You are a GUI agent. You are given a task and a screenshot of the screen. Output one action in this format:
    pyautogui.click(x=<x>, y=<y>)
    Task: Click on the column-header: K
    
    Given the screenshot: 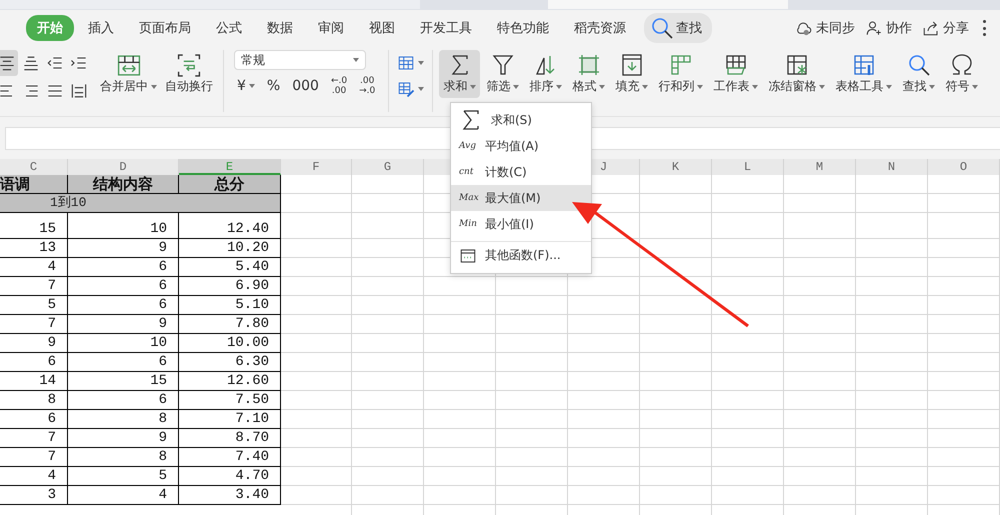 What is the action you would take?
    pyautogui.click(x=676, y=167)
    